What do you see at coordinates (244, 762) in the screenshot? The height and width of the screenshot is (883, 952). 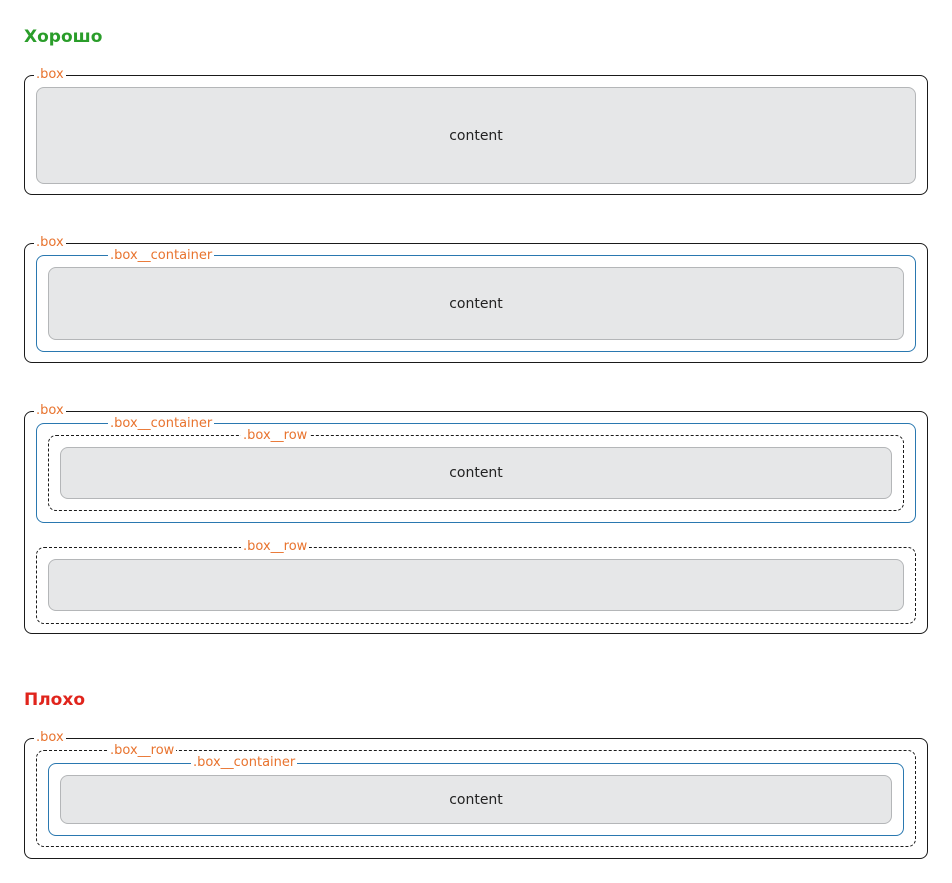 I see `example-4-container-label: .box__container` at bounding box center [244, 762].